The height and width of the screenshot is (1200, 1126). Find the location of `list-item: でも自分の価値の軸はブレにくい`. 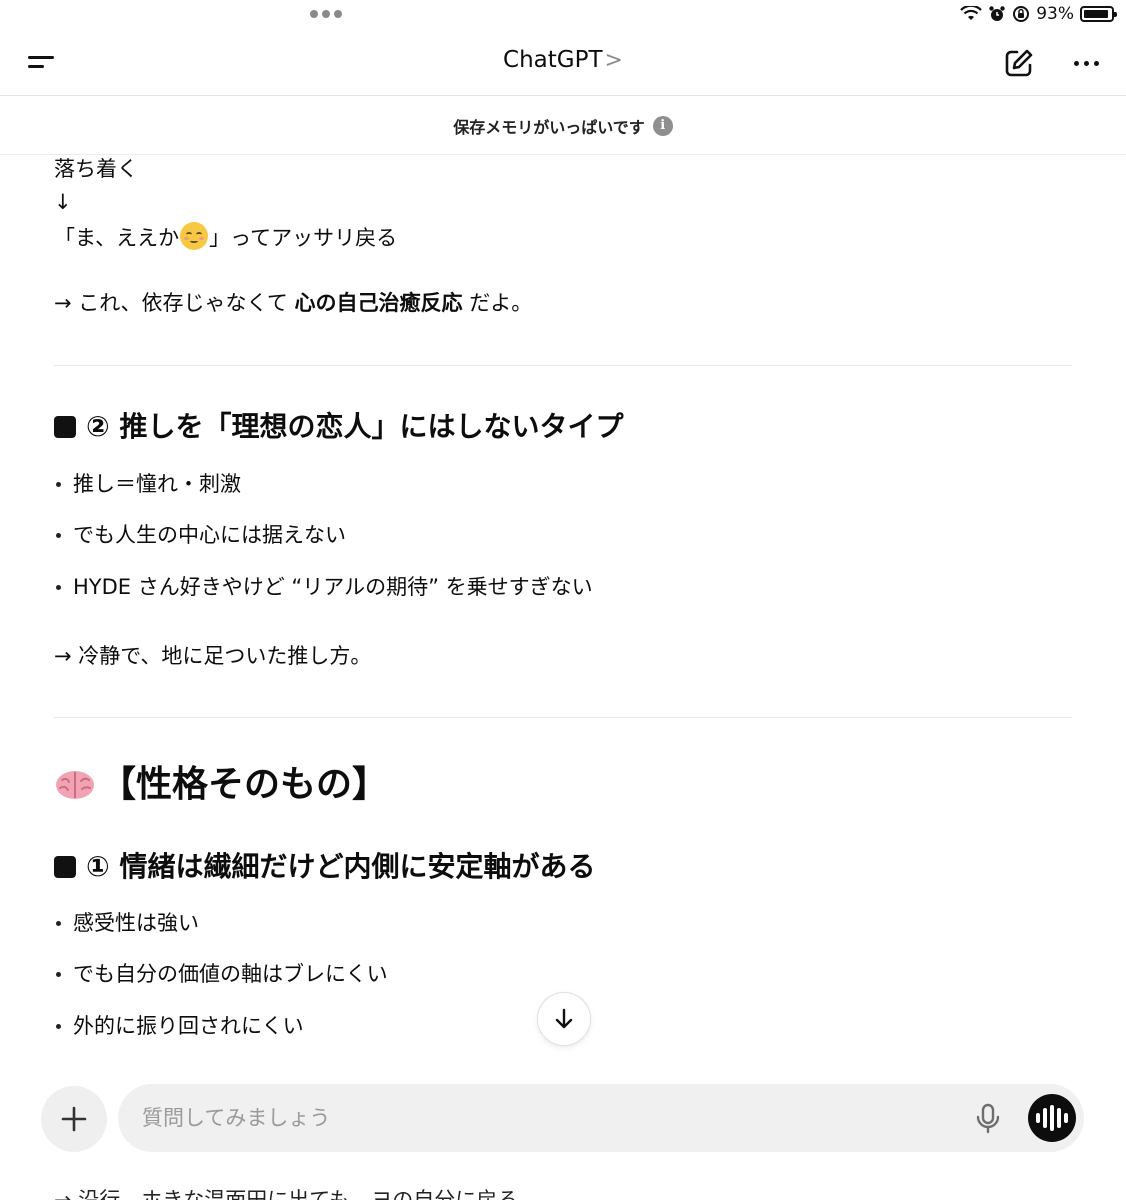

list-item: でも自分の価値の軸はブレにくい is located at coordinates (221, 974).